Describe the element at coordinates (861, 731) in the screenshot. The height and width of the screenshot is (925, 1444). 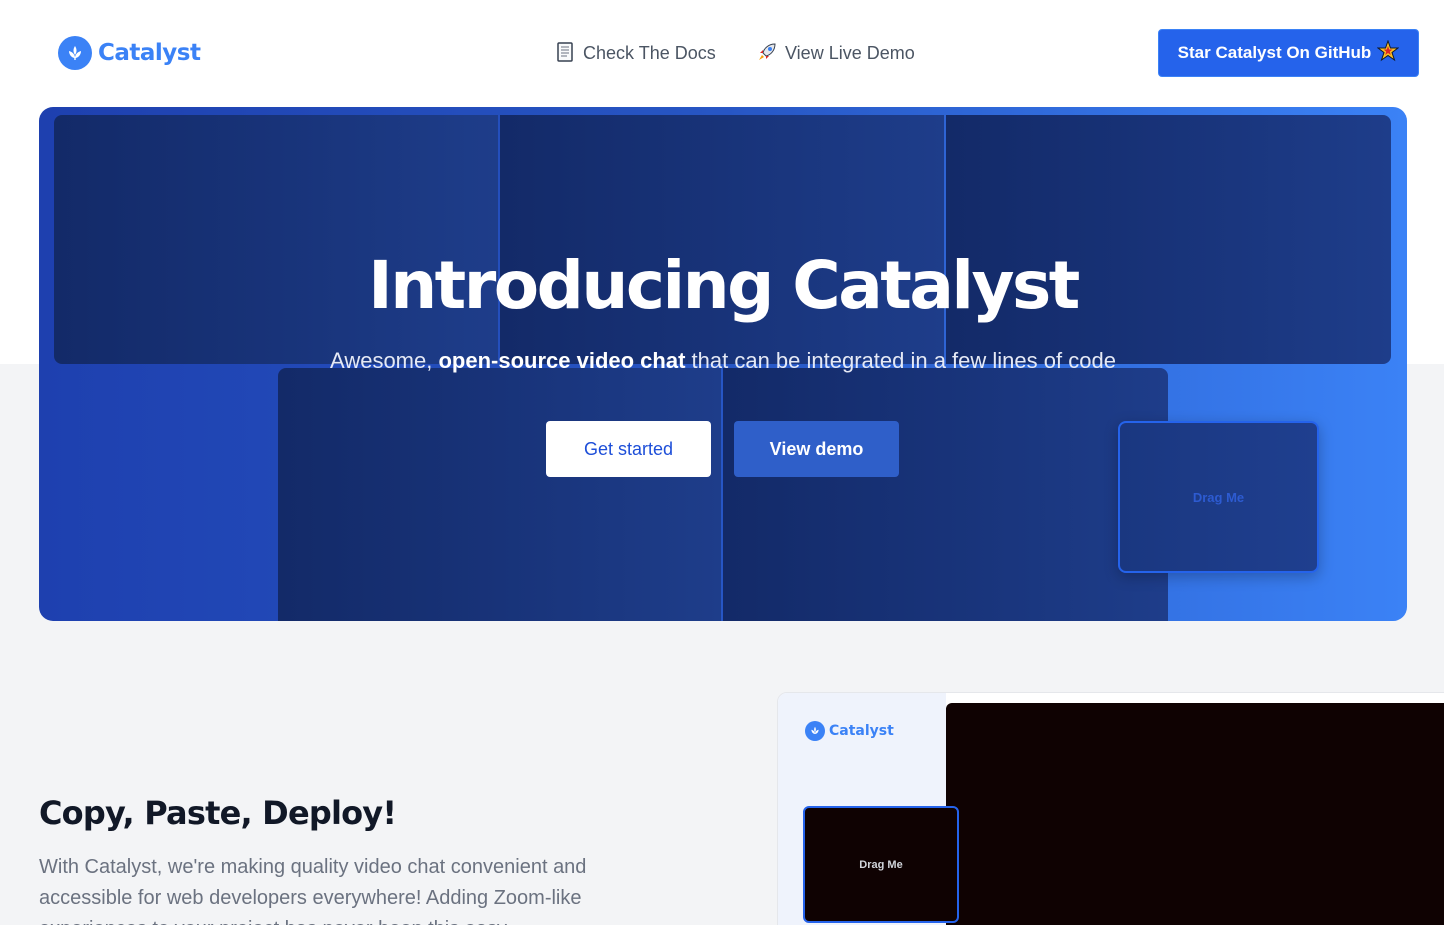
I see `preview-brand-name: Catalyst` at that location.